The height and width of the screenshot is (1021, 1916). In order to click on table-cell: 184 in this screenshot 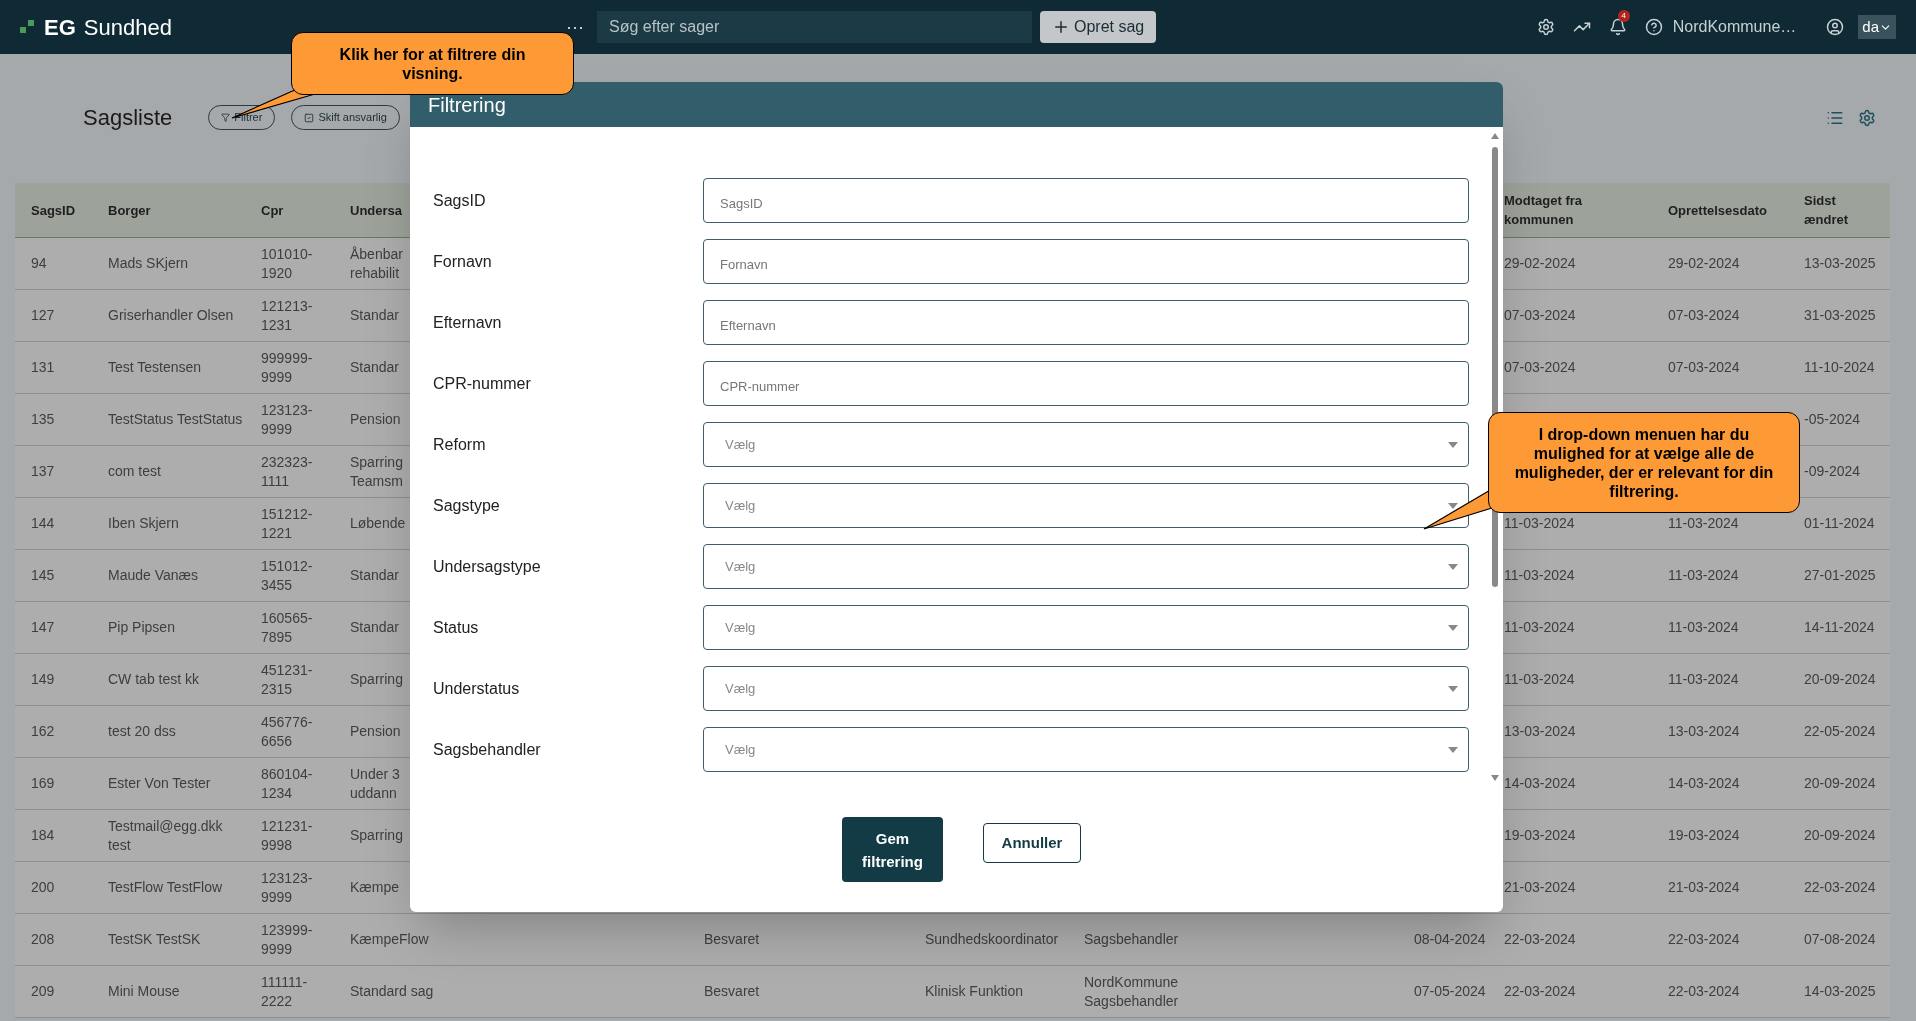, I will do `click(43, 835)`.